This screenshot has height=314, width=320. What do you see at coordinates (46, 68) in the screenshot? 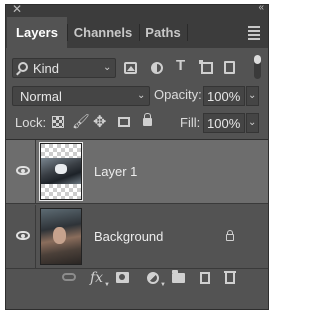
I see `filter-kind-label: Kind` at bounding box center [46, 68].